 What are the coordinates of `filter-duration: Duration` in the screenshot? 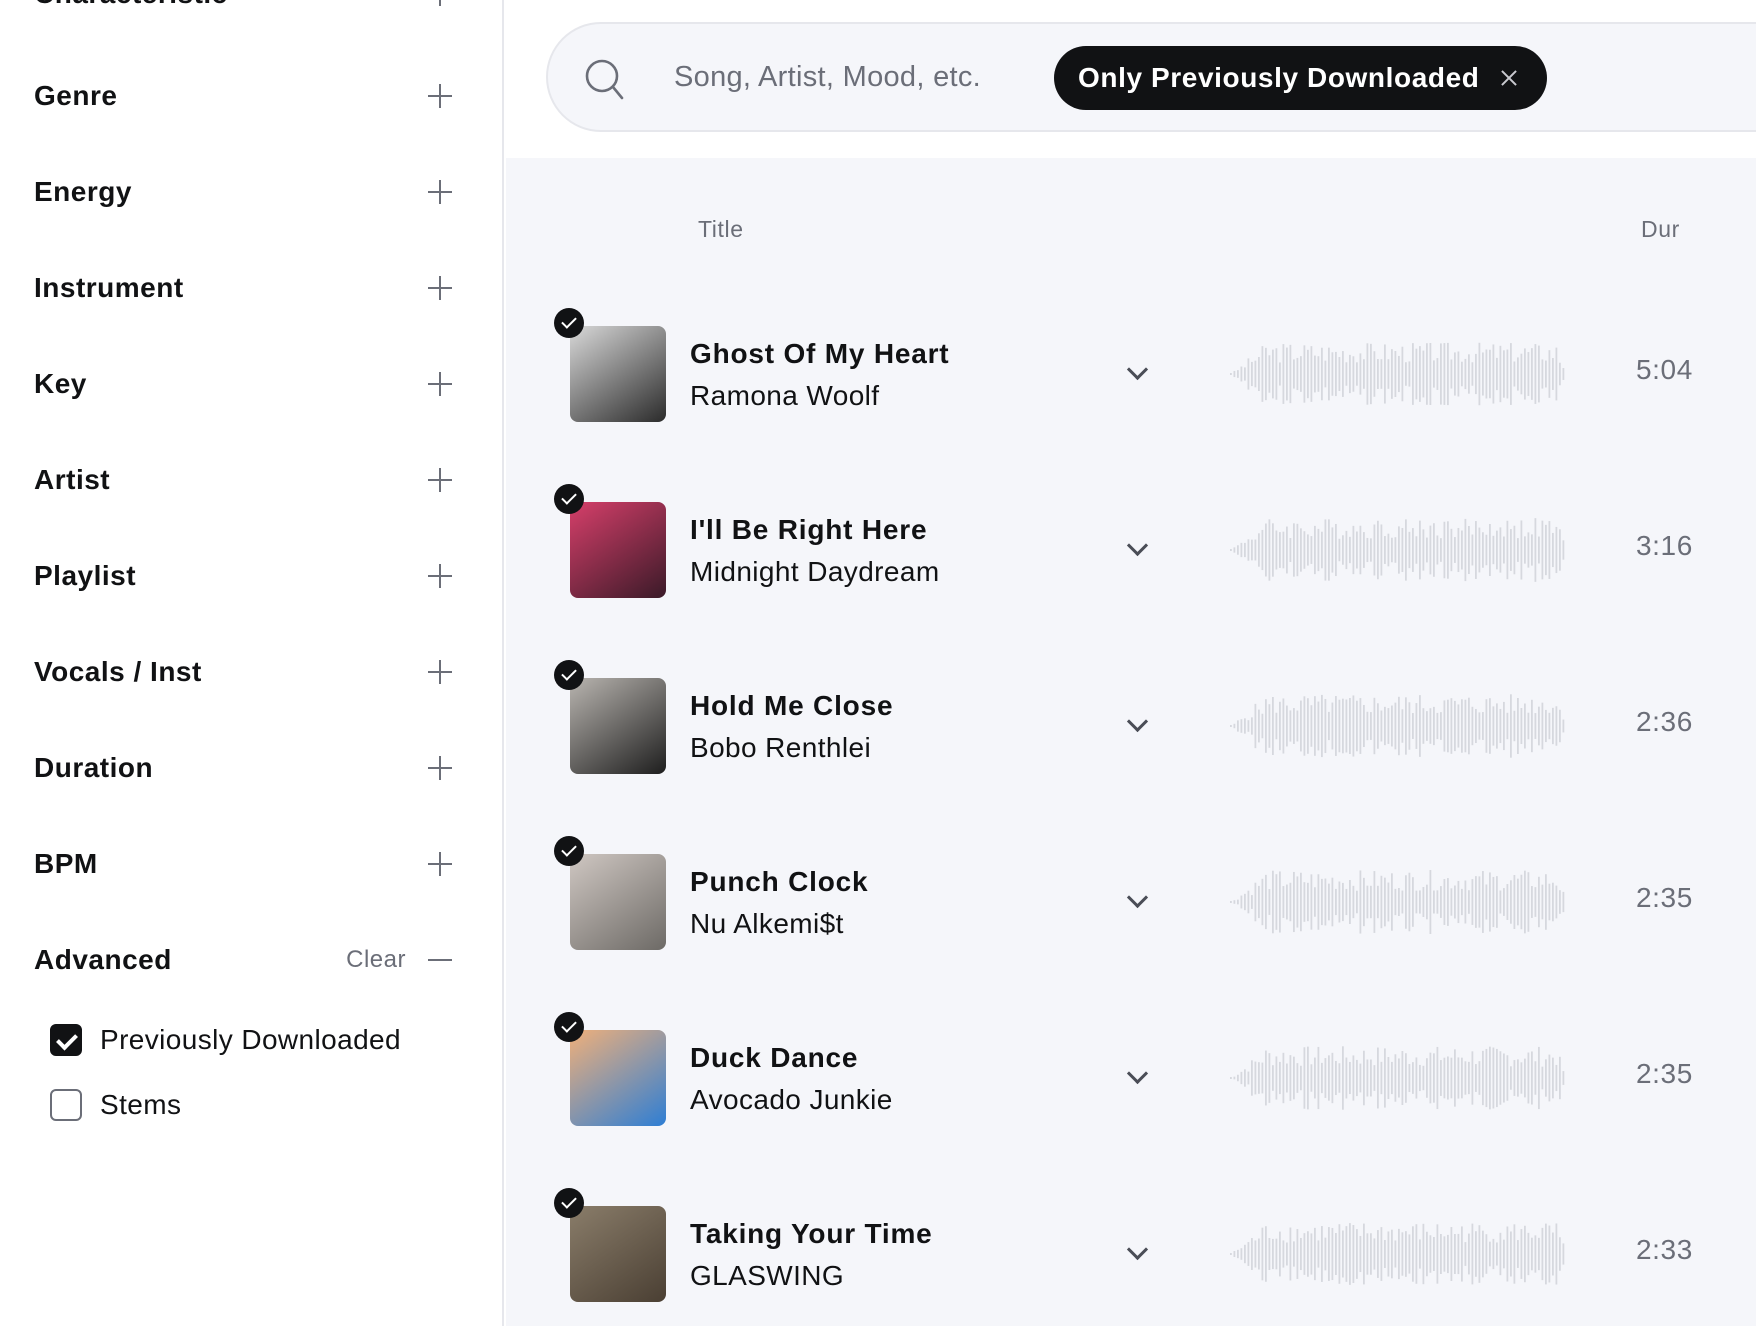 It's located at (244, 768).